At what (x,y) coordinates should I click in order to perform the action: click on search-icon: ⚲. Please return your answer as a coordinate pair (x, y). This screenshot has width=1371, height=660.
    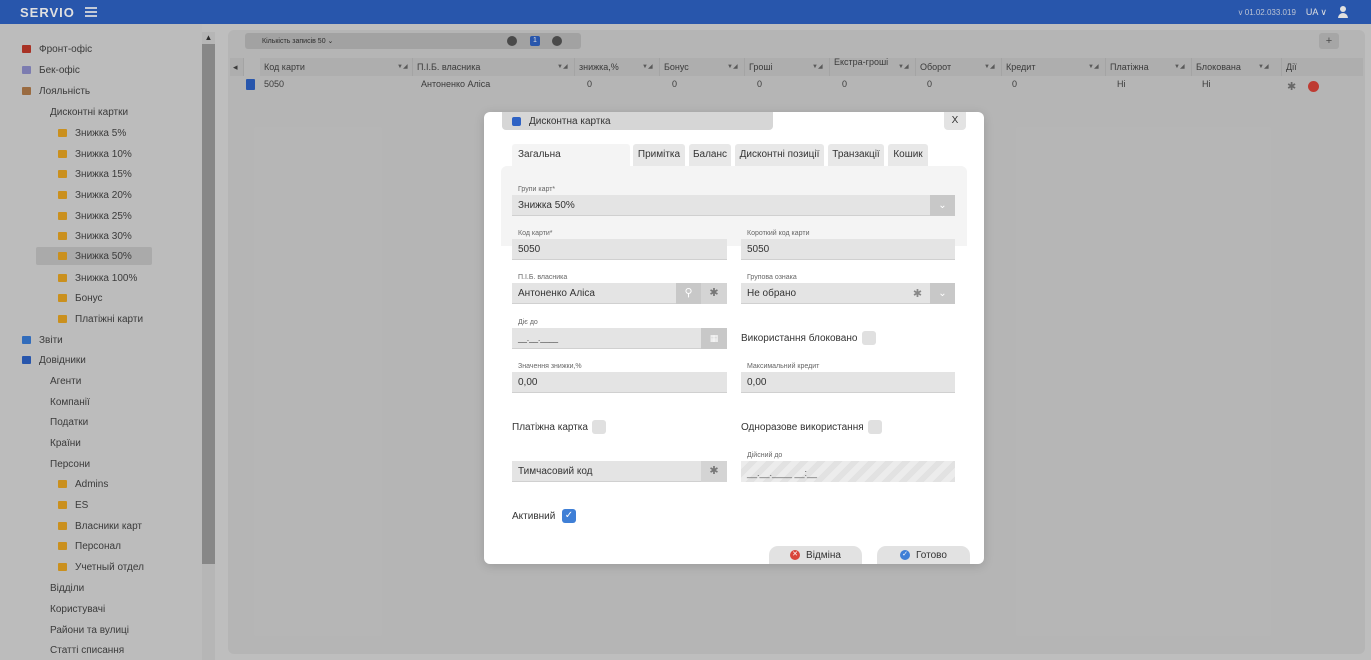
    Looking at the image, I should click on (688, 293).